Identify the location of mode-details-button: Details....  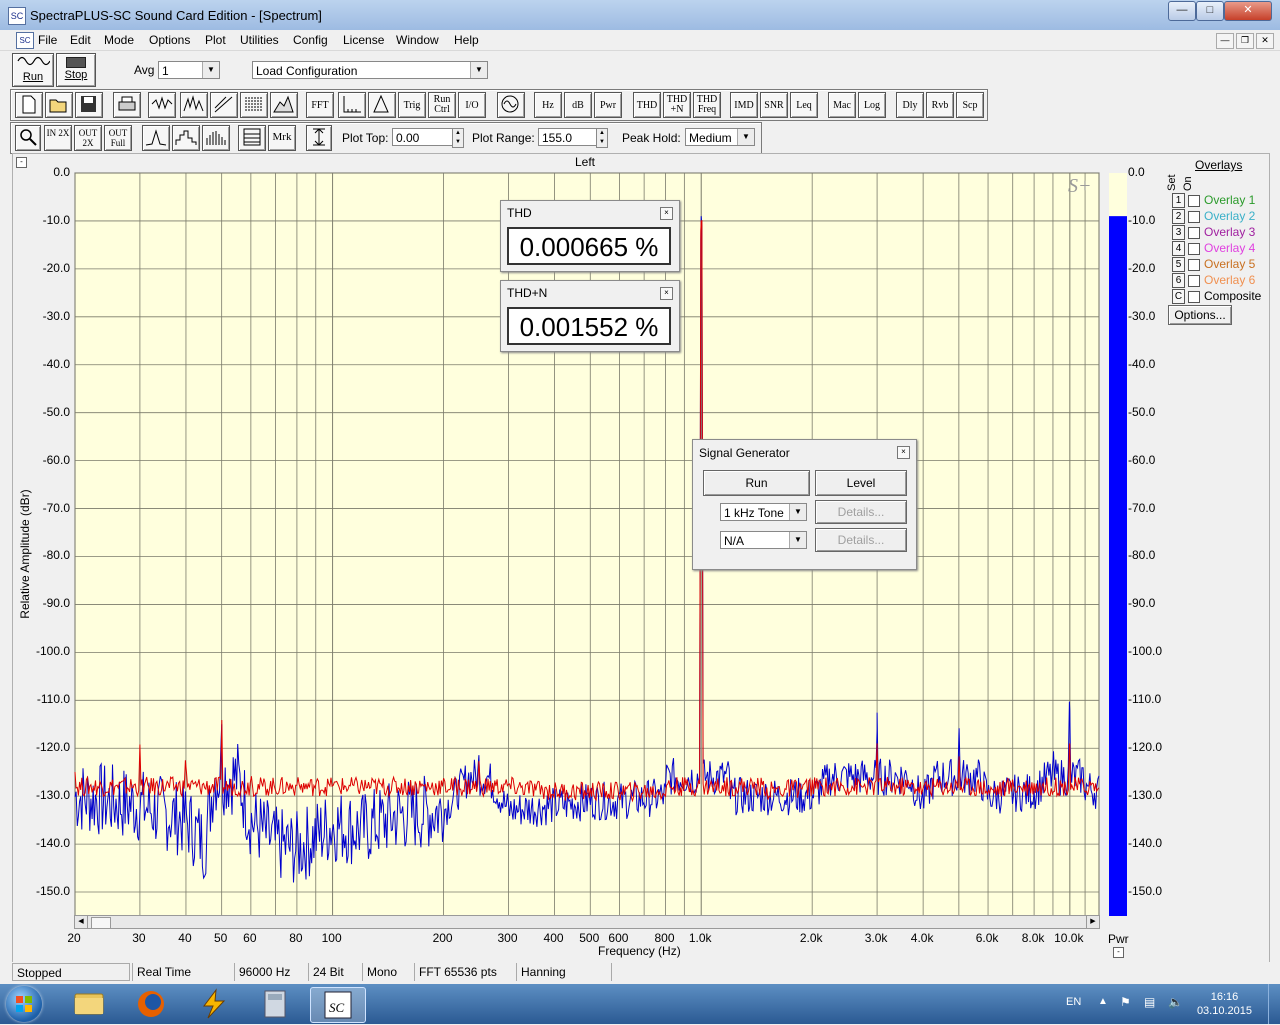
(861, 540).